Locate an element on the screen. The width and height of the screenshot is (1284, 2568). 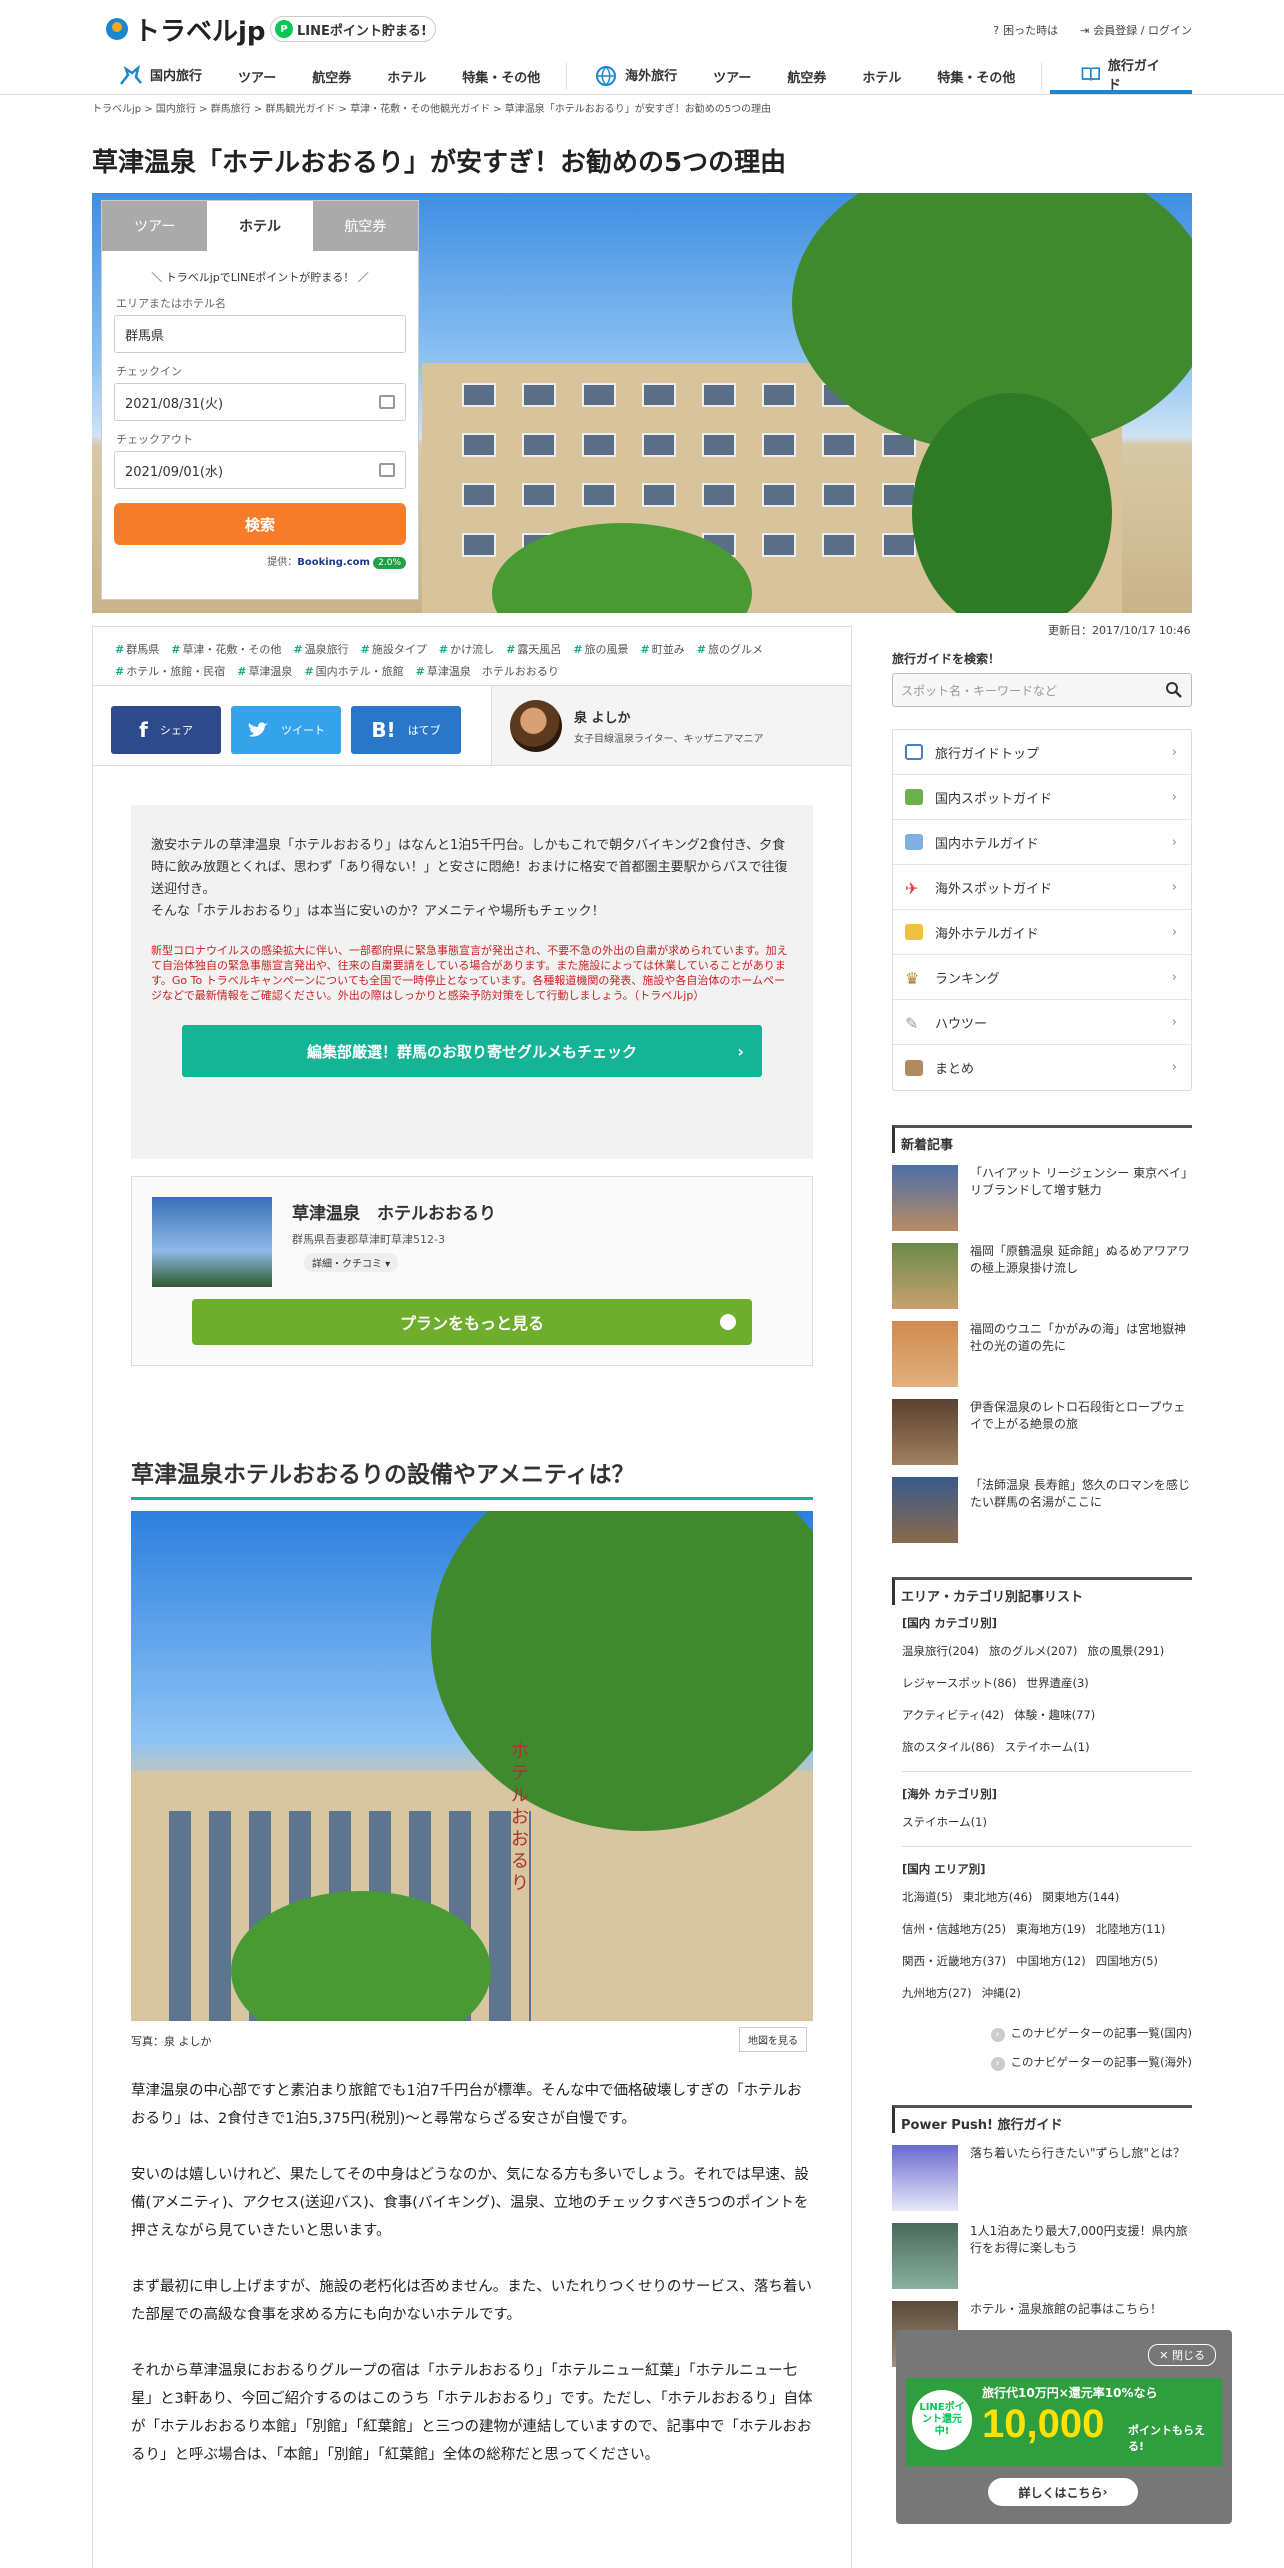
line-icon: P is located at coordinates (284, 29).